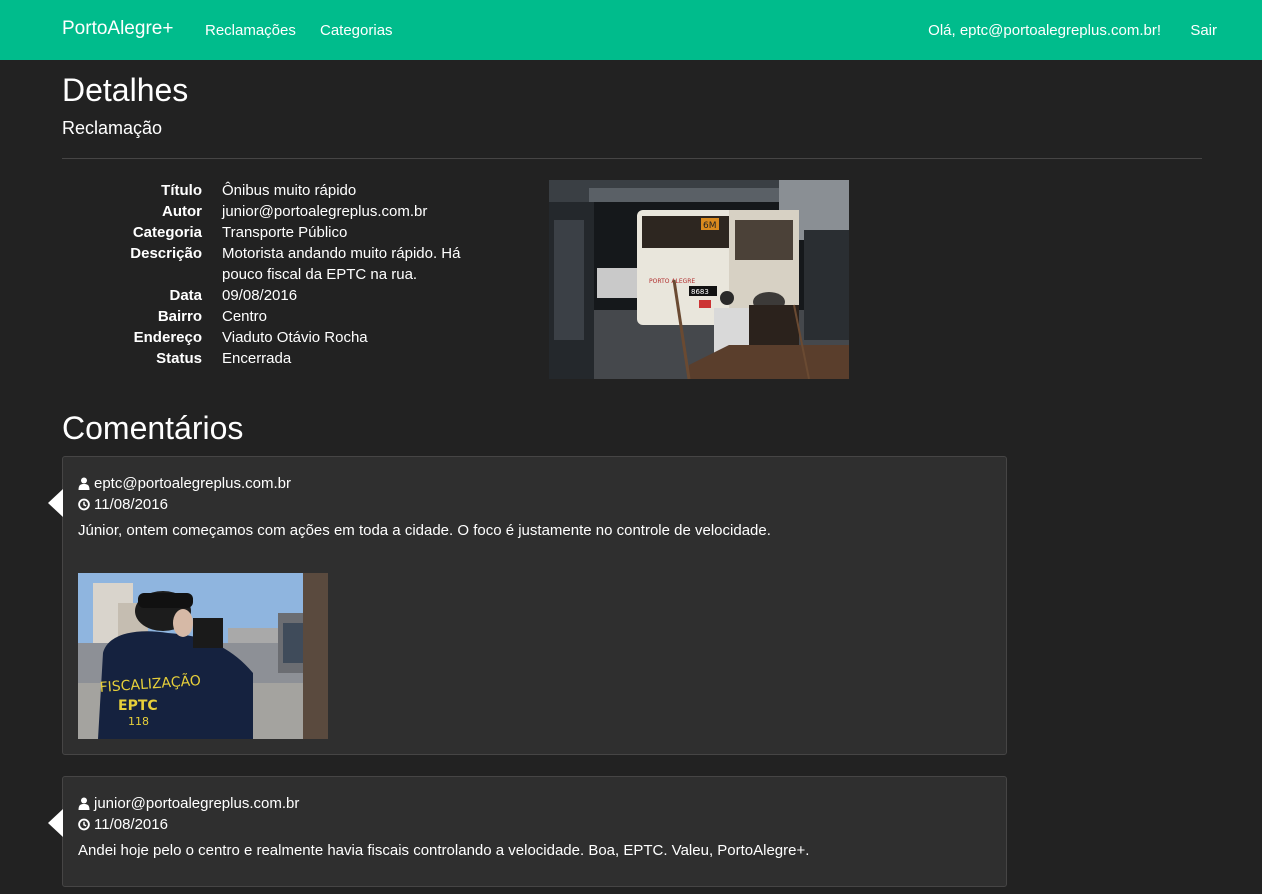 The image size is (1262, 894). I want to click on page-subtitle: Reclamação, so click(112, 128).